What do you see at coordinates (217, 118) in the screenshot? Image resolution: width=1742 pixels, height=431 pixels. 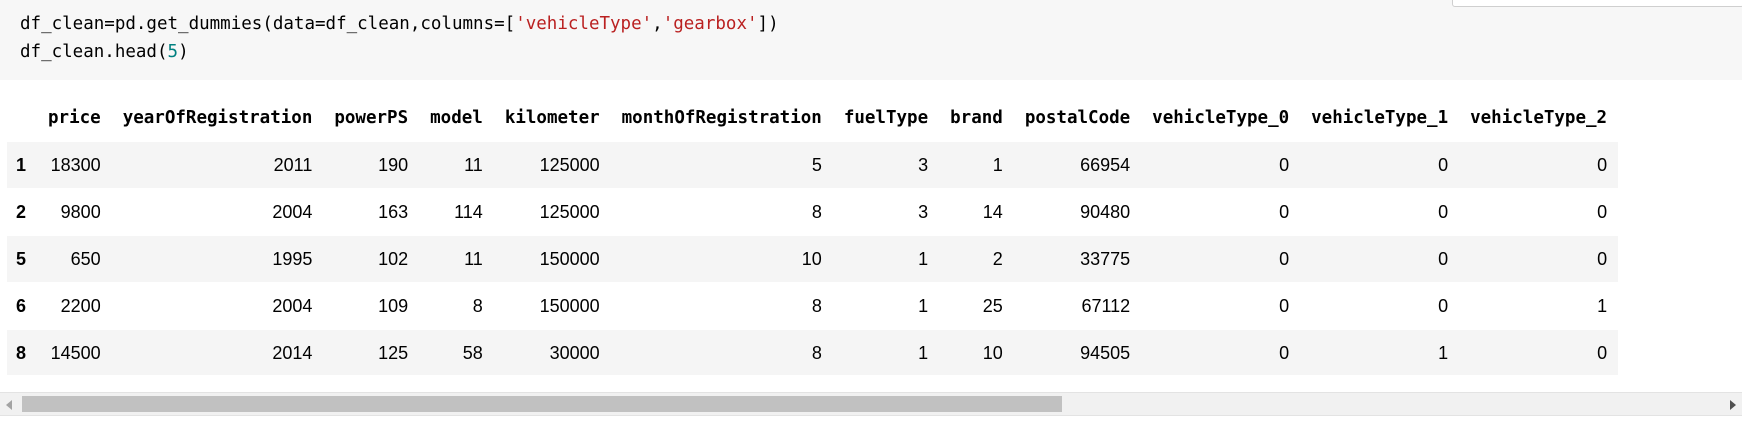 I see `column-header: yearOfRegistration` at bounding box center [217, 118].